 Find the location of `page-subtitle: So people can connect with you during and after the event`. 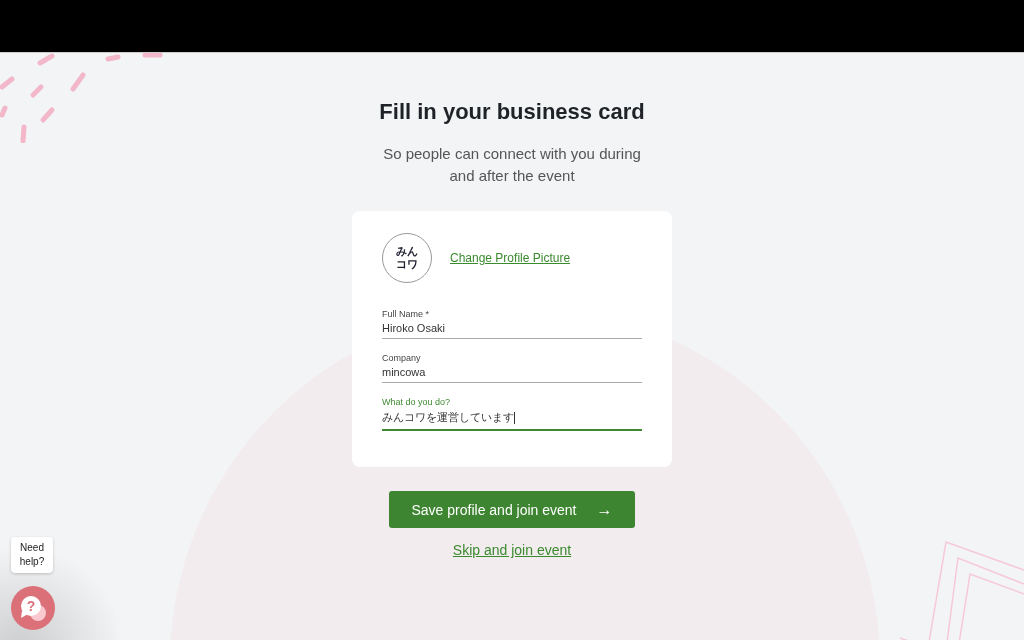

page-subtitle: So people can connect with you during and after the event is located at coordinates (512, 165).